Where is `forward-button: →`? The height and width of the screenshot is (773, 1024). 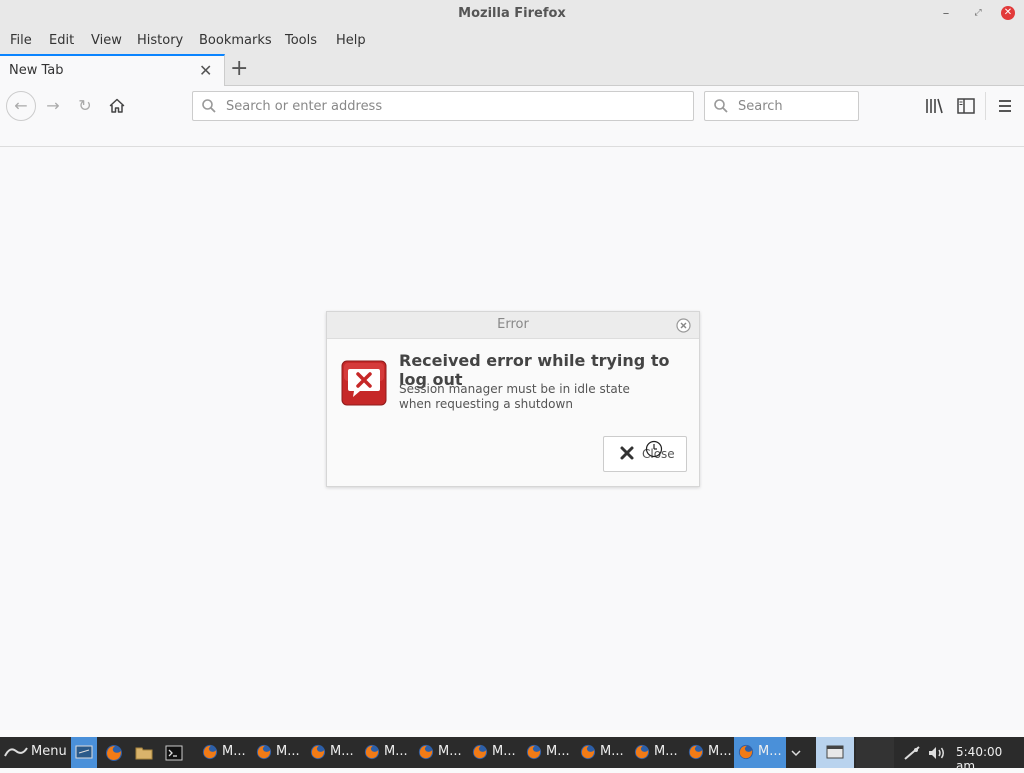
forward-button: → is located at coordinates (53, 106).